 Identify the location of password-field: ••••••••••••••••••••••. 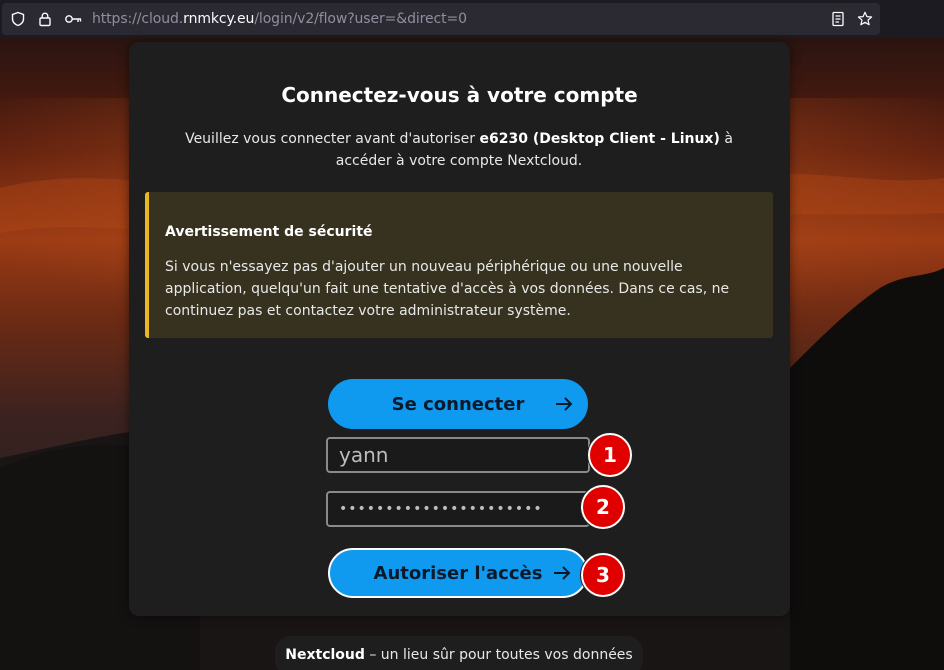
(458, 509).